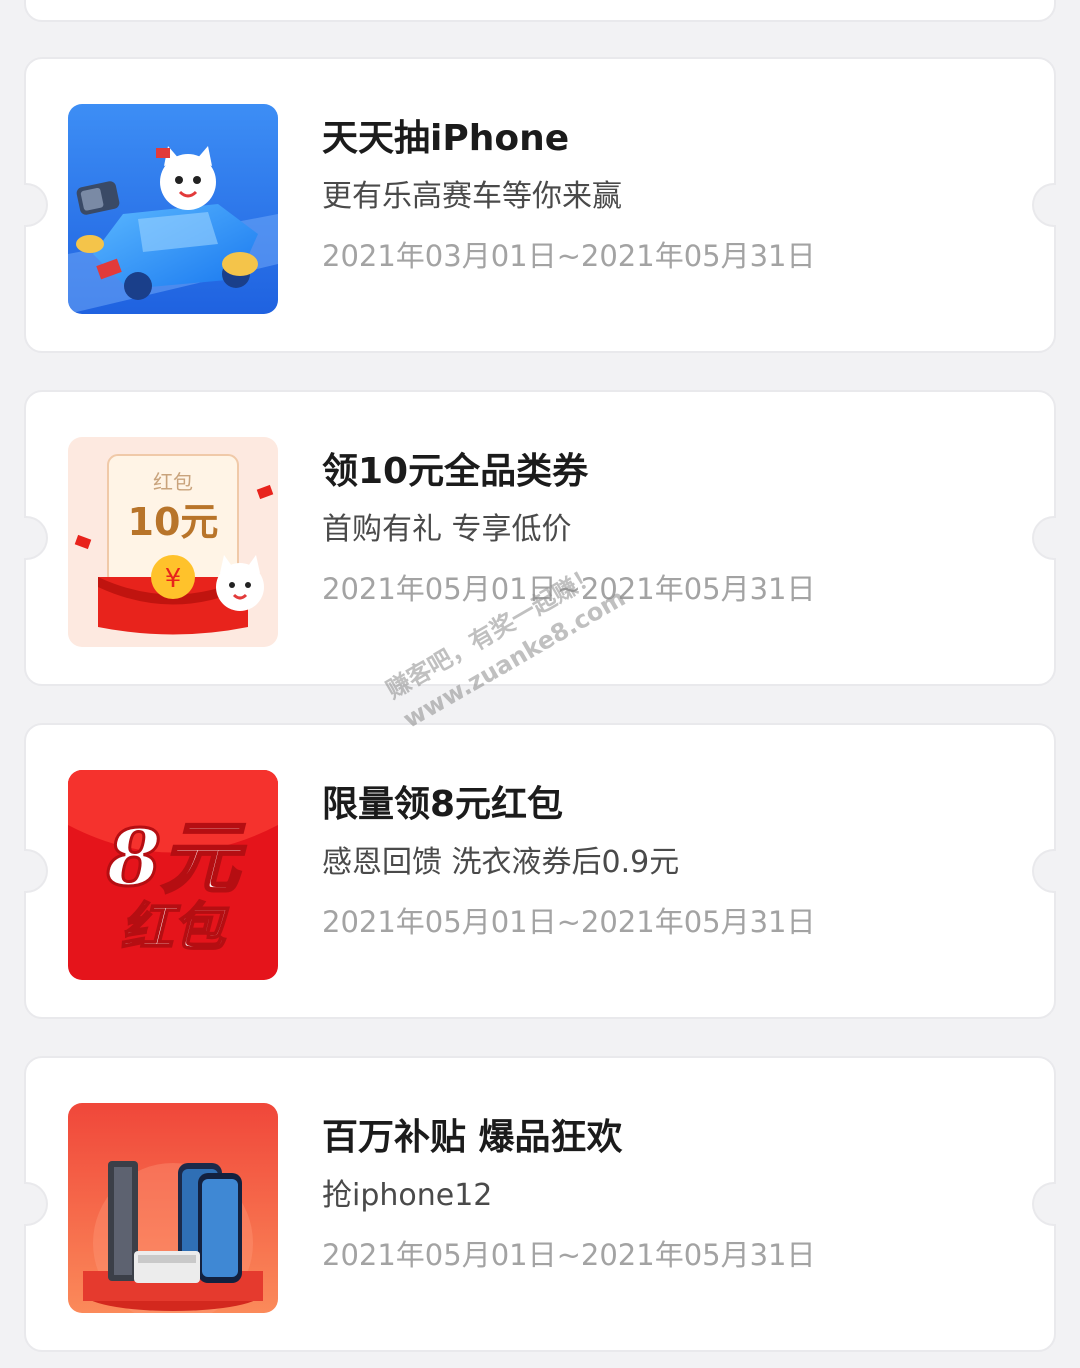 Image resolution: width=1080 pixels, height=1368 pixels. I want to click on activity-thumbnail-phones, so click(173, 1208).